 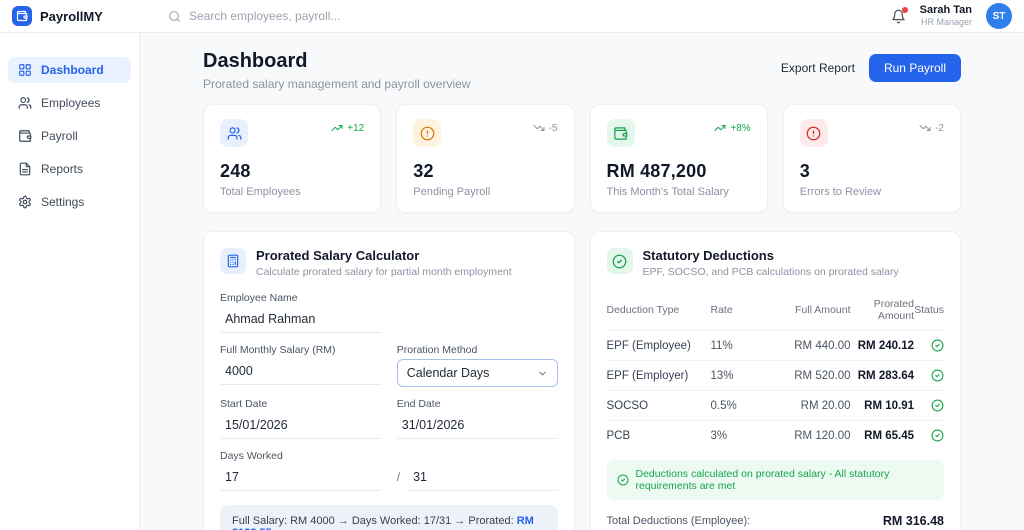 I want to click on topbar: PayrollMY Sarah Tan HR Manager ST, so click(x=512, y=16).